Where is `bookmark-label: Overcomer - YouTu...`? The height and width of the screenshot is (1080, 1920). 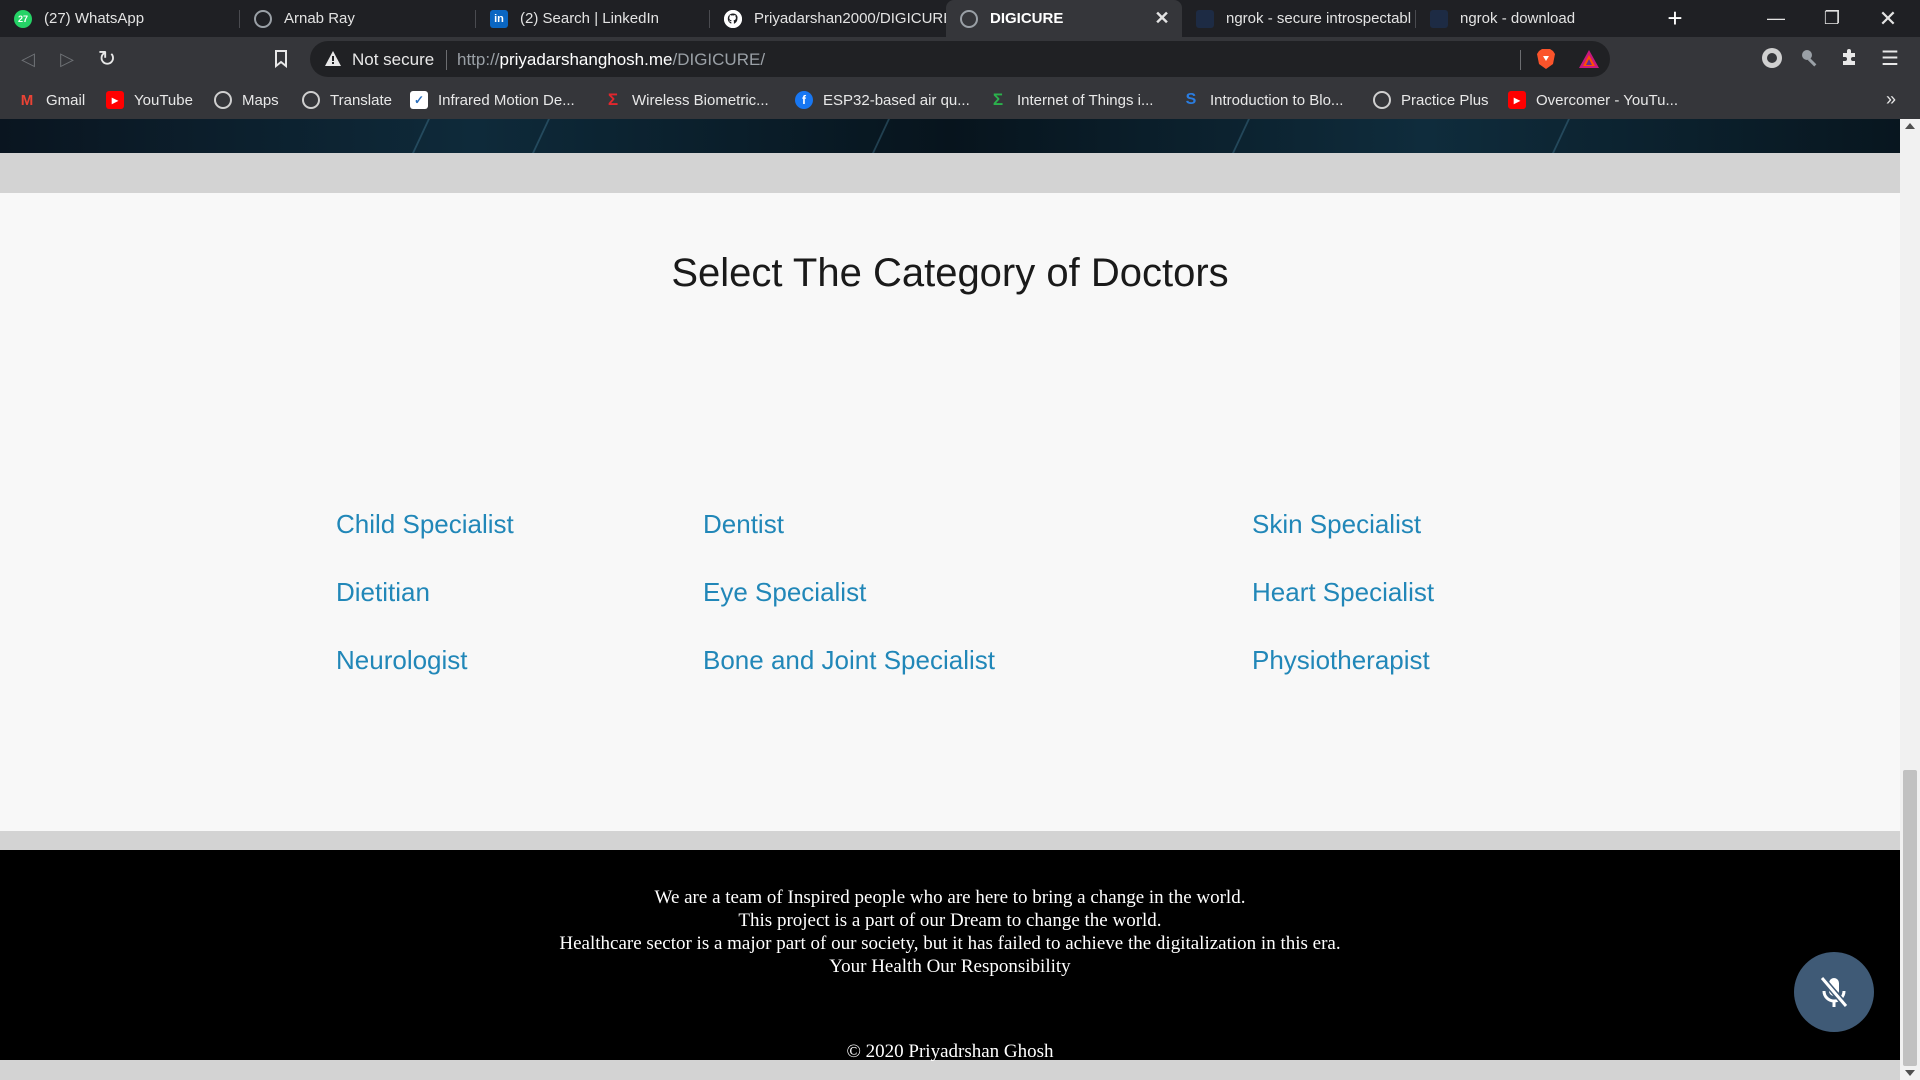 bookmark-label: Overcomer - YouTu... is located at coordinates (1607, 100).